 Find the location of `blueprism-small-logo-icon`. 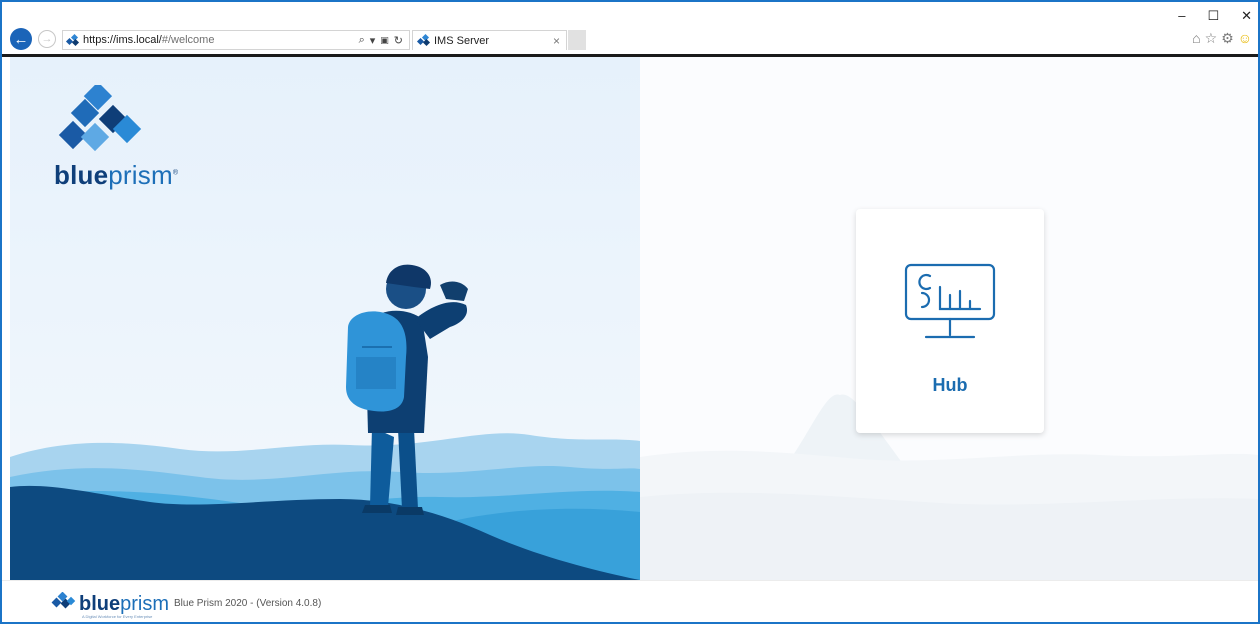

blueprism-small-logo-icon is located at coordinates (63, 603).